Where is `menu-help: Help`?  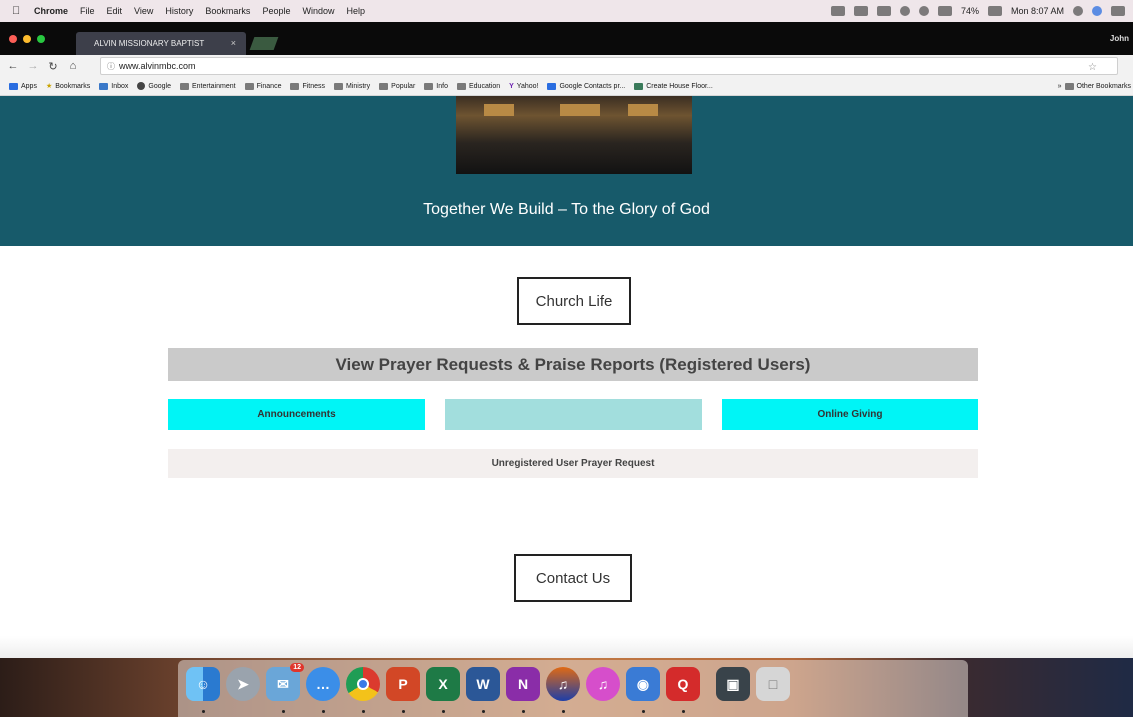 menu-help: Help is located at coordinates (355, 11).